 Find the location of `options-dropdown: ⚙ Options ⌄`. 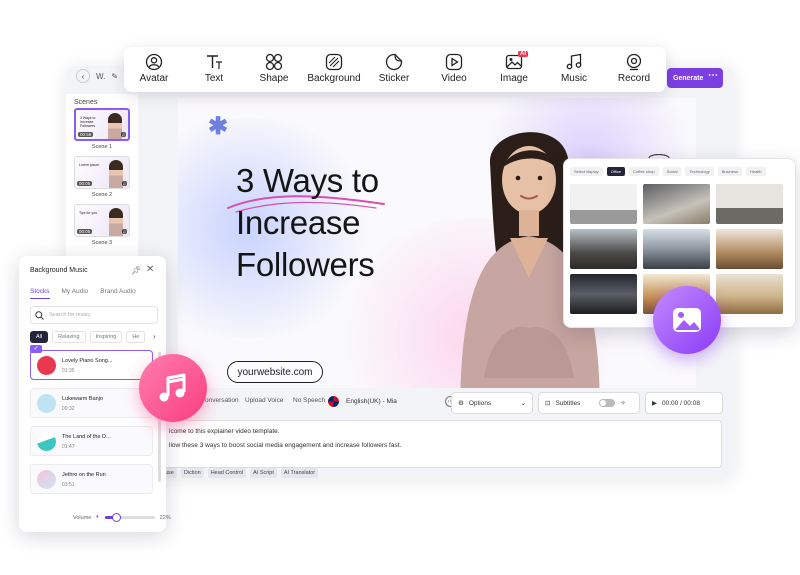

options-dropdown: ⚙ Options ⌄ is located at coordinates (492, 403).